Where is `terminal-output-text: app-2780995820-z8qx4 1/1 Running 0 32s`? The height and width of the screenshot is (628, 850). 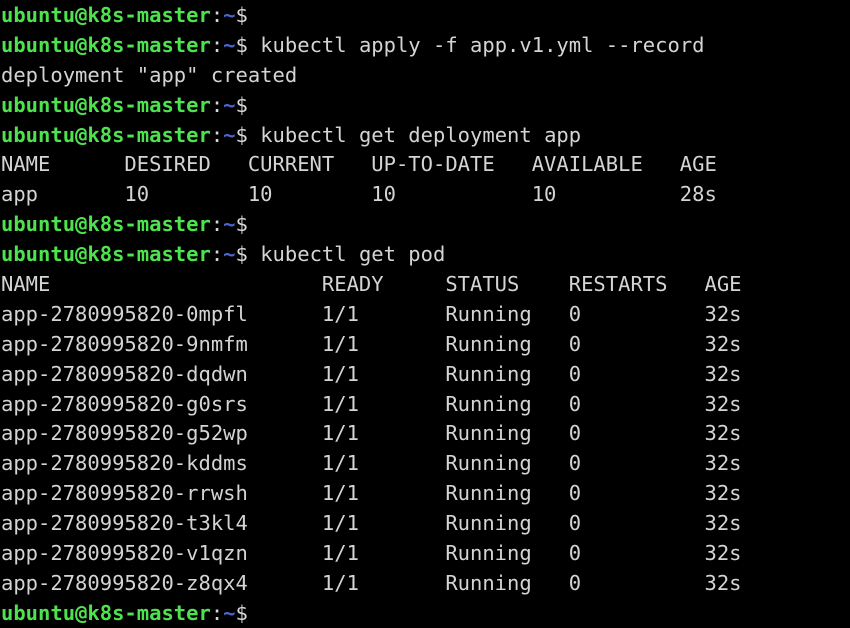
terminal-output-text: app-2780995820-z8qx4 1/1 Running 0 32s is located at coordinates (371, 582).